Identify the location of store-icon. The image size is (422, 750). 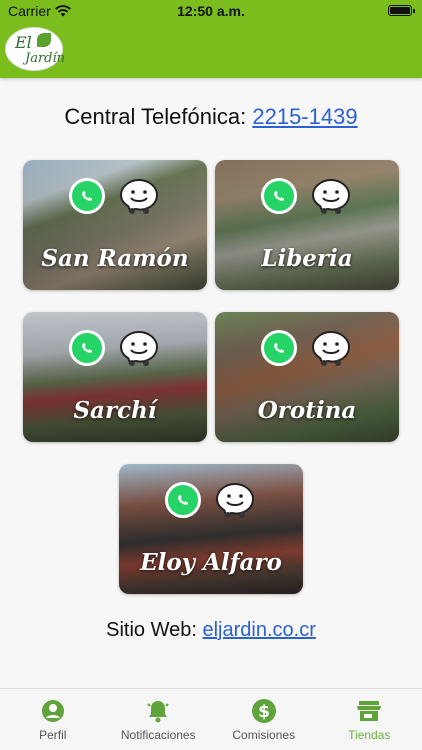
(369, 711).